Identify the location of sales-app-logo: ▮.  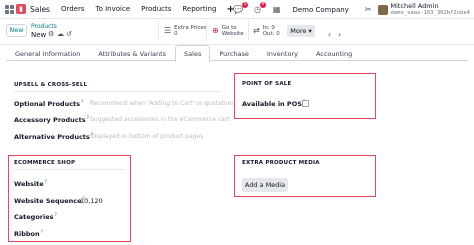
(21, 9).